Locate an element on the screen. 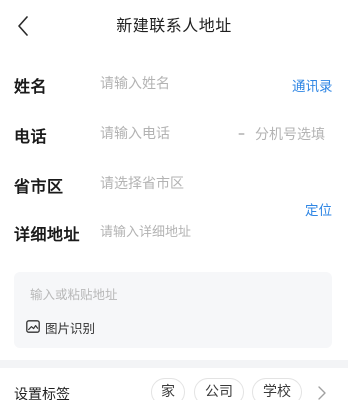  locate-link: 定位 is located at coordinates (318, 209).